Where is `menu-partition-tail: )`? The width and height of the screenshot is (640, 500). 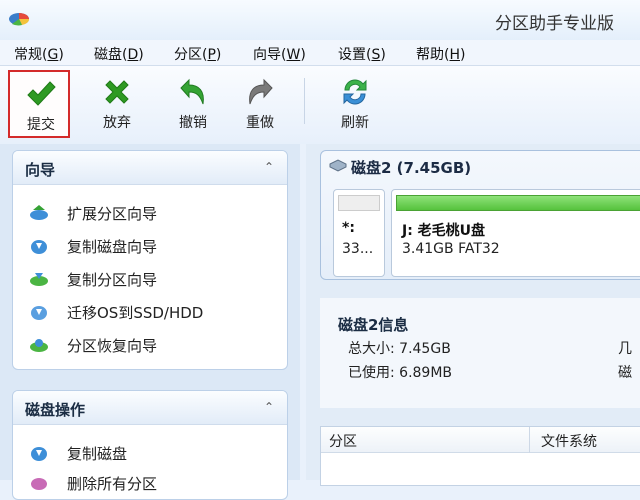 menu-partition-tail: ) is located at coordinates (218, 55).